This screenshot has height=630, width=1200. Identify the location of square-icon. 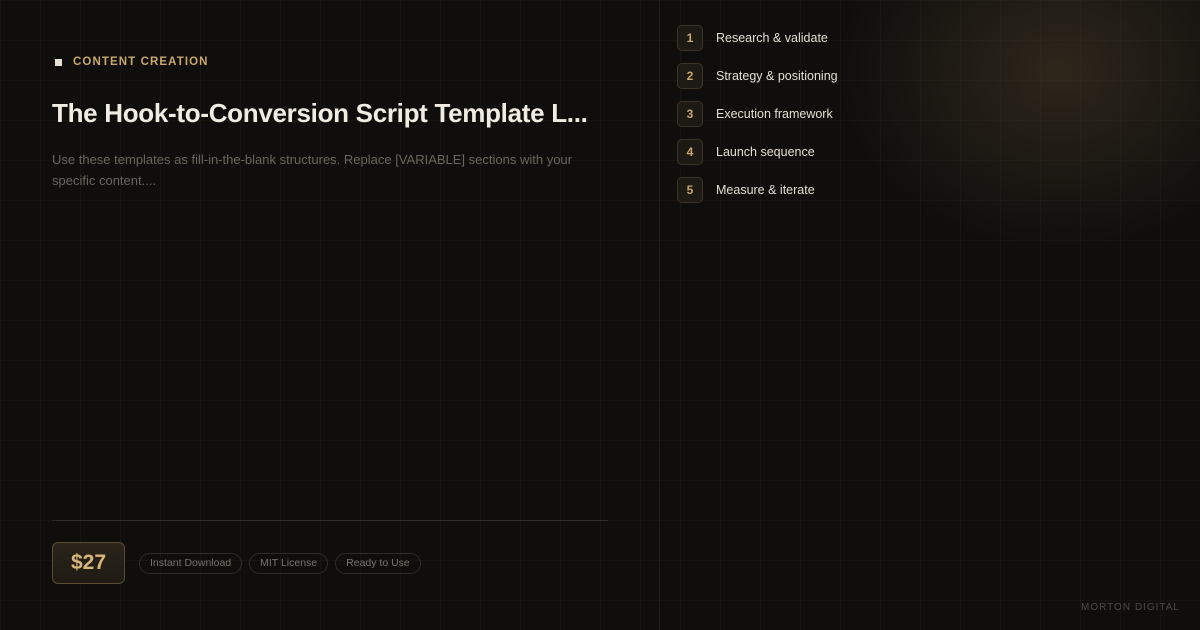
(58, 62).